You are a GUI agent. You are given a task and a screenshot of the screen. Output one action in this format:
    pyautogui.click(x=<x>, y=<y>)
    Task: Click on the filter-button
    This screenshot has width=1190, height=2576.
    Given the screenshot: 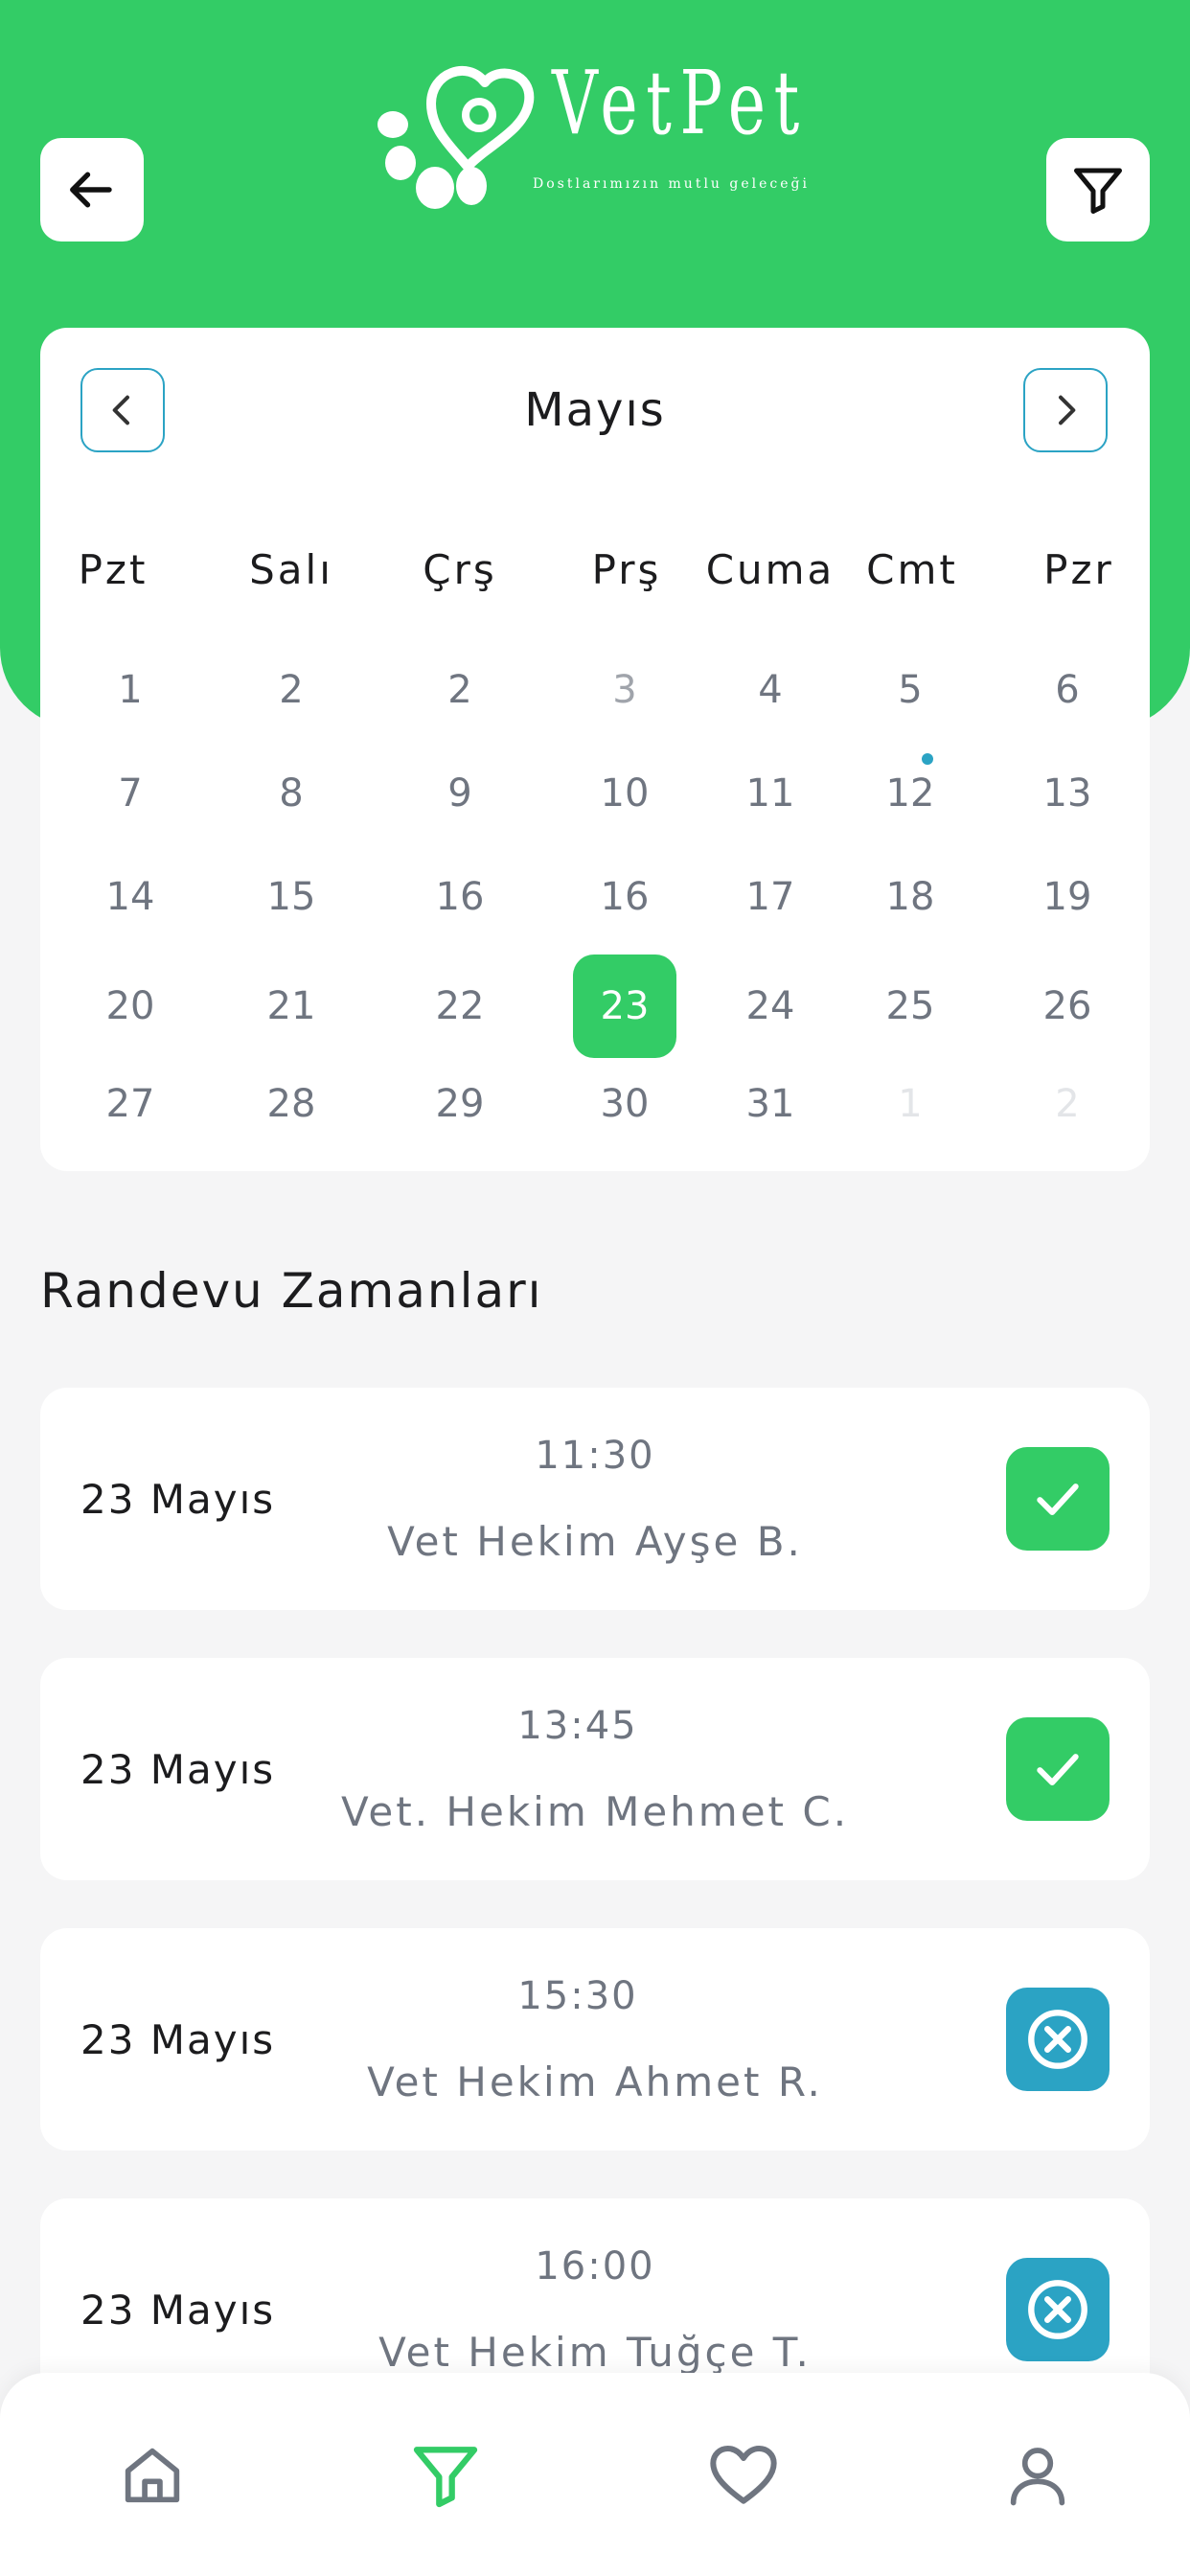 What is the action you would take?
    pyautogui.click(x=1098, y=190)
    